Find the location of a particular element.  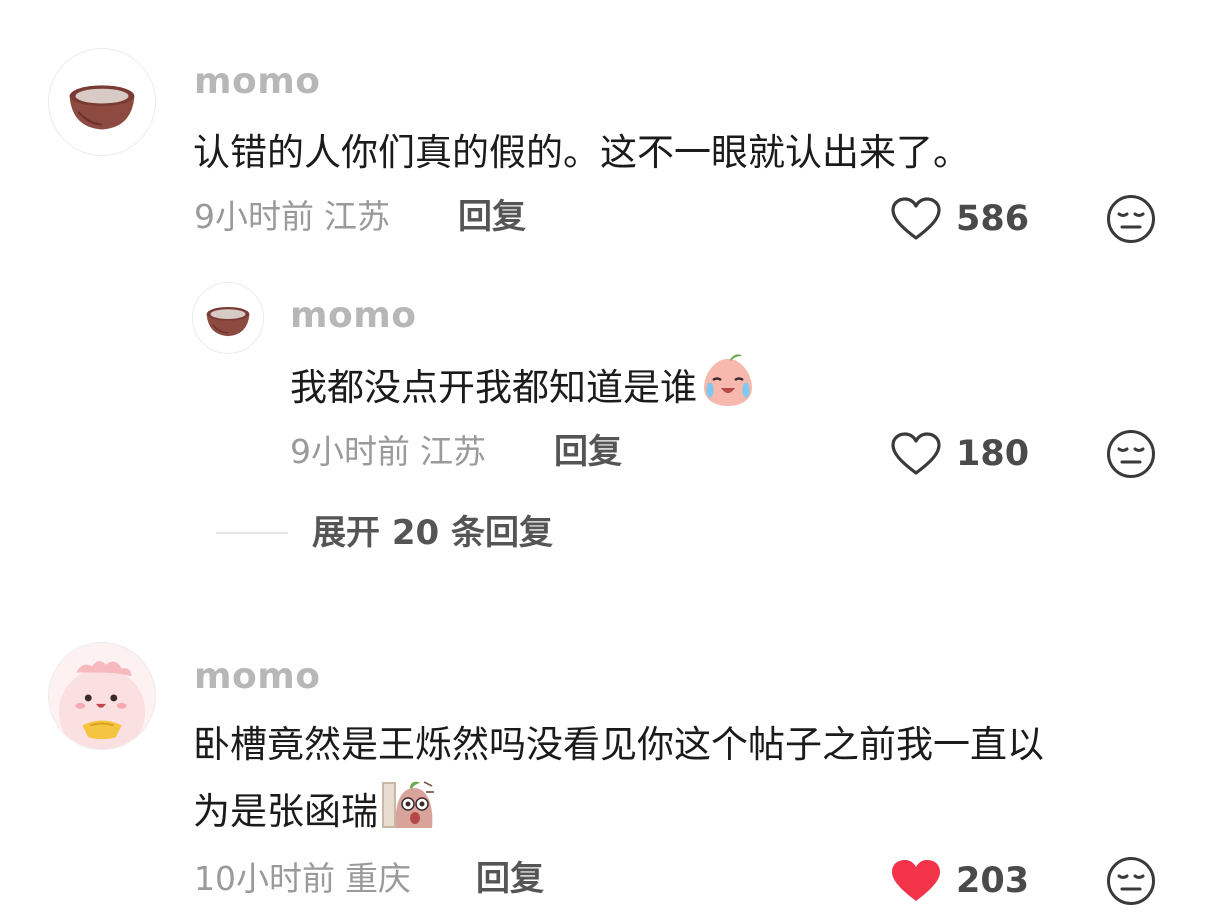

like-count: 180 is located at coordinates (993, 453).